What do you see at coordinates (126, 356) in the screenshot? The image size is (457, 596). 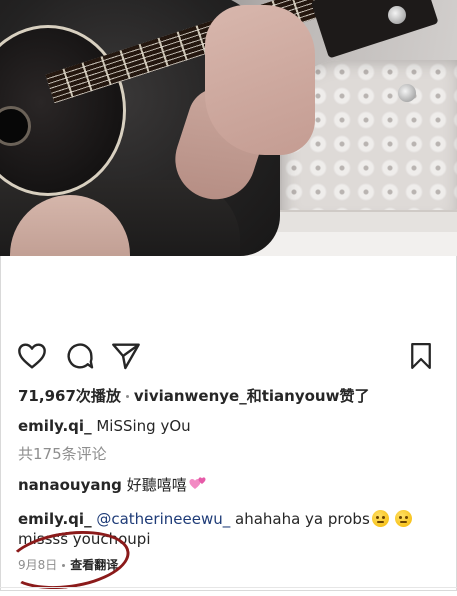 I see `send-icon` at bounding box center [126, 356].